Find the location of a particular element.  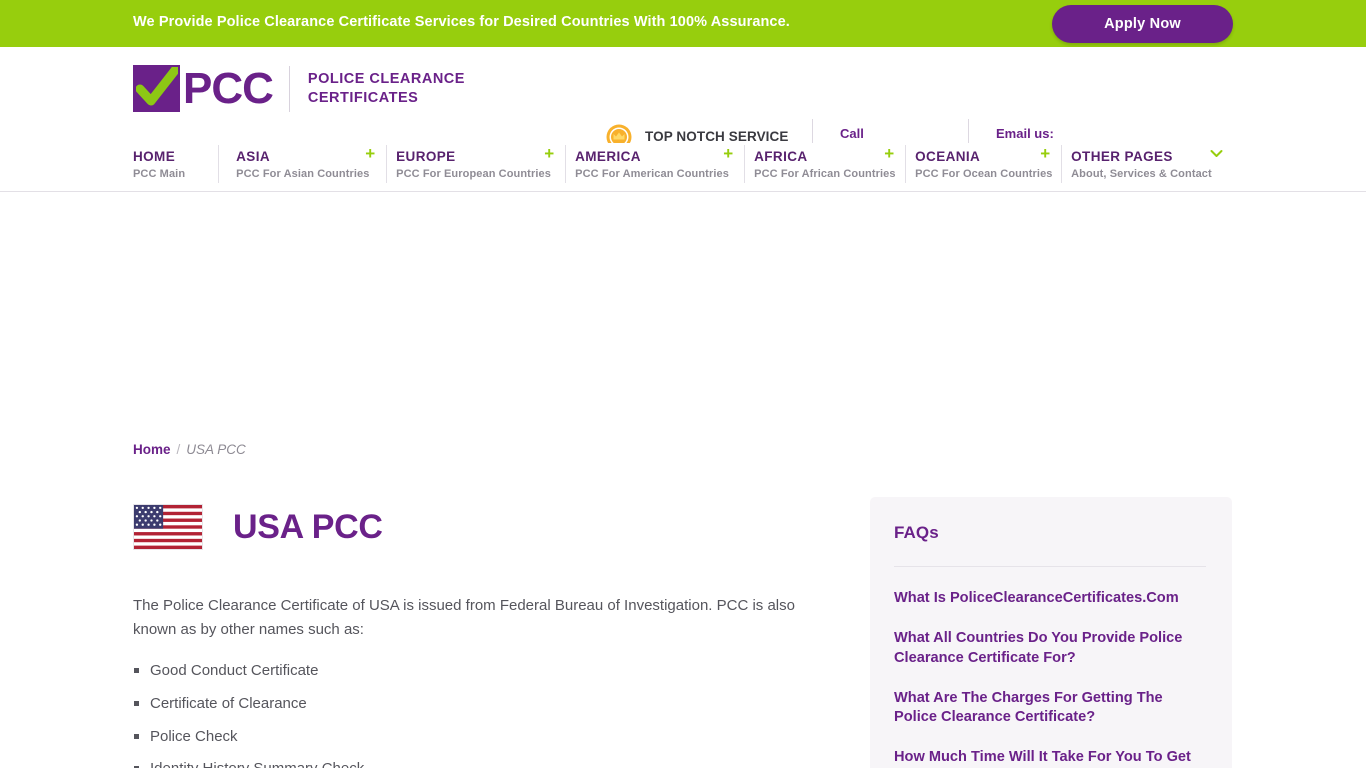

faq-heading: FAQs is located at coordinates (916, 532).